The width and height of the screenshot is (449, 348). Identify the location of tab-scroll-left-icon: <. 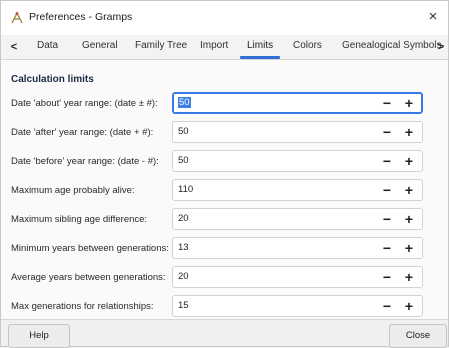
(14, 47).